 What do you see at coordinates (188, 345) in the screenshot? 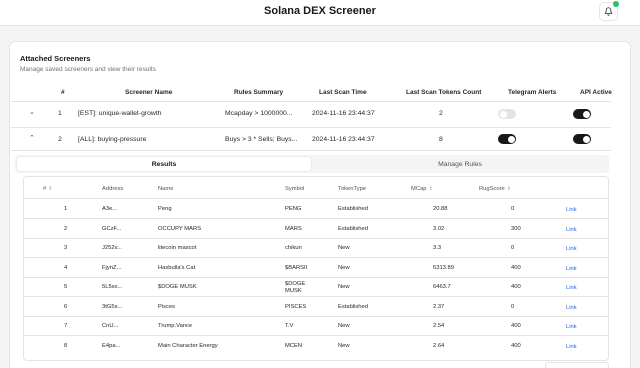
I see `cell-name: Main Character Energy` at bounding box center [188, 345].